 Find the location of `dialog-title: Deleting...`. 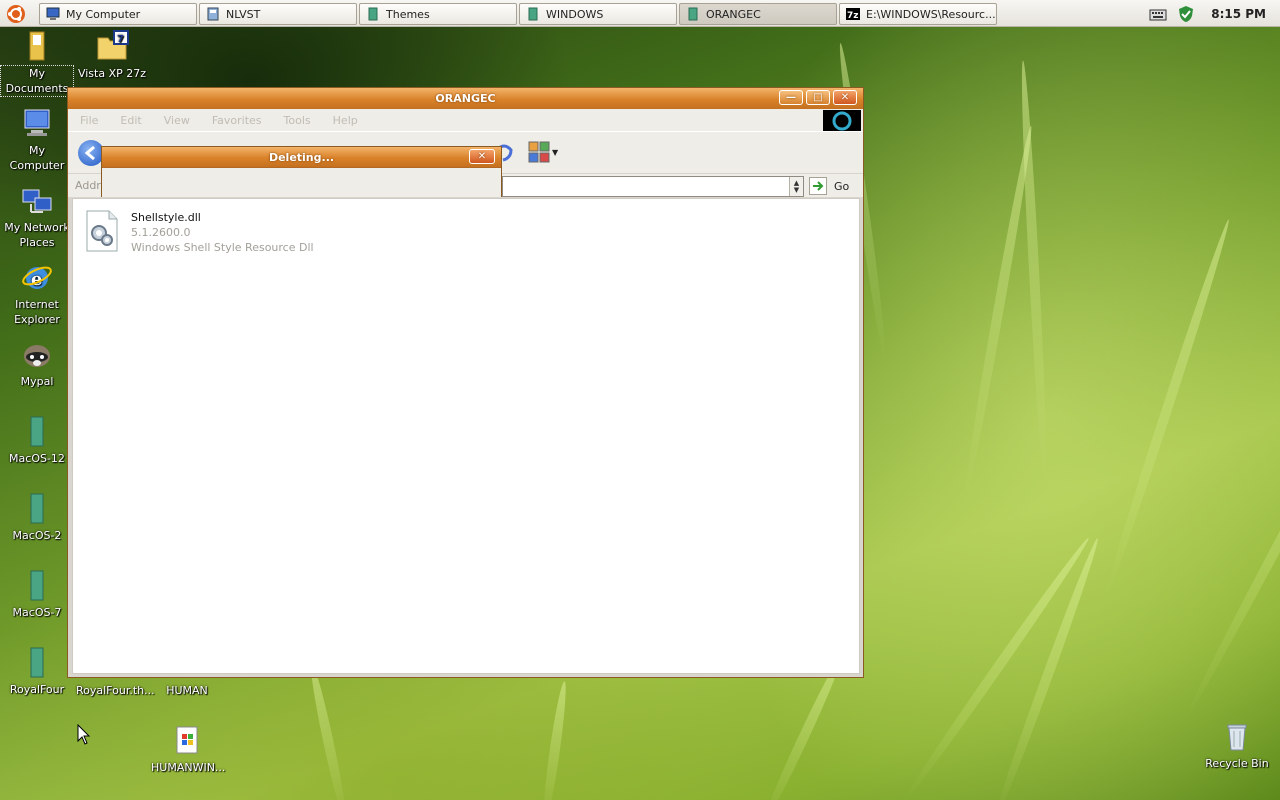

dialog-title: Deleting... is located at coordinates (301, 157).